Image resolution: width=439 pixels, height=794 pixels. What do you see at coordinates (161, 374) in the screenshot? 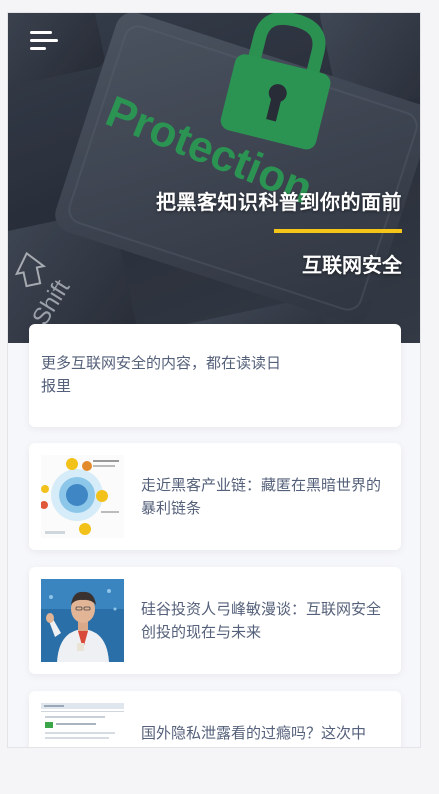
I see `intro-text: 更多互联网安全的内容，都在读读日报里` at bounding box center [161, 374].